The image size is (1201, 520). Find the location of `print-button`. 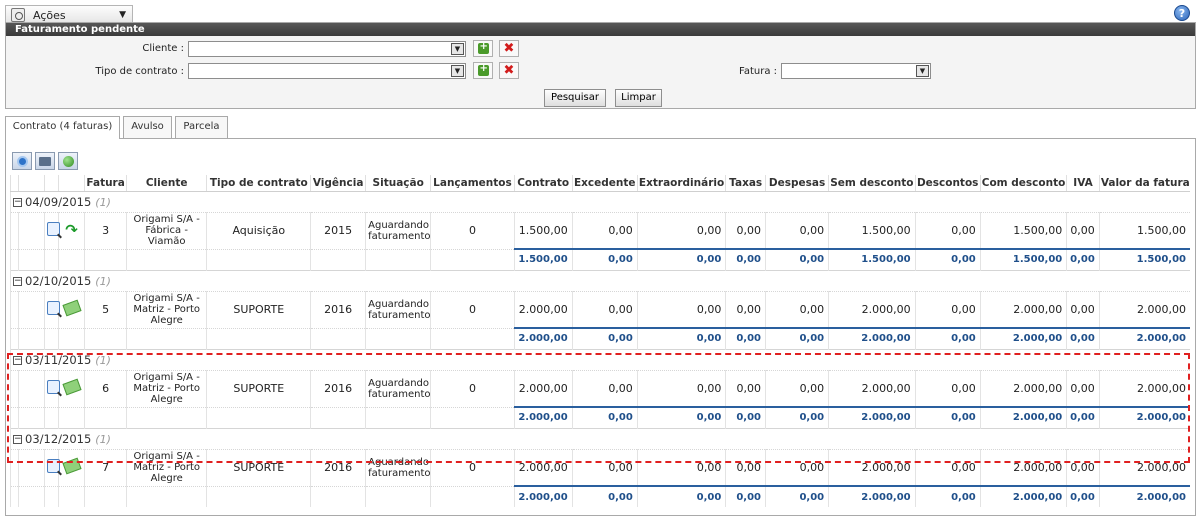

print-button is located at coordinates (45, 161).